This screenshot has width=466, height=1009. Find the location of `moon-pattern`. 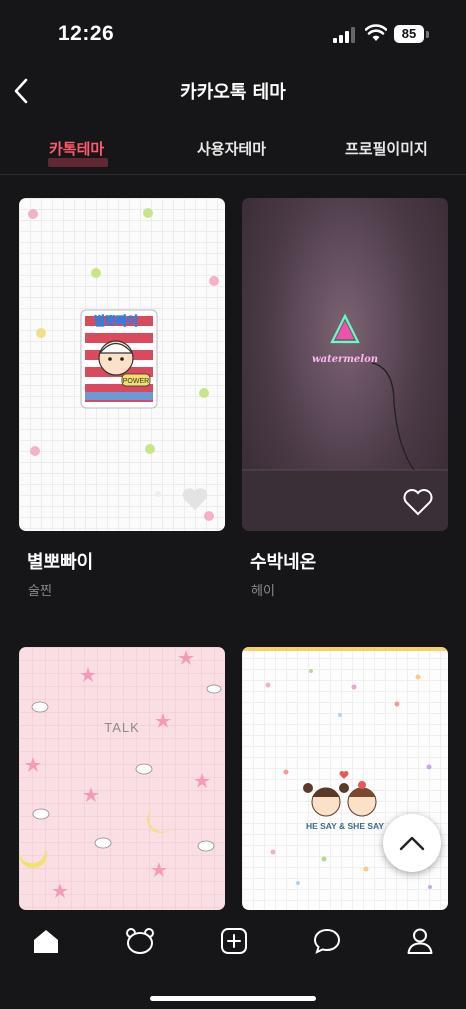

moon-pattern is located at coordinates (122, 772).